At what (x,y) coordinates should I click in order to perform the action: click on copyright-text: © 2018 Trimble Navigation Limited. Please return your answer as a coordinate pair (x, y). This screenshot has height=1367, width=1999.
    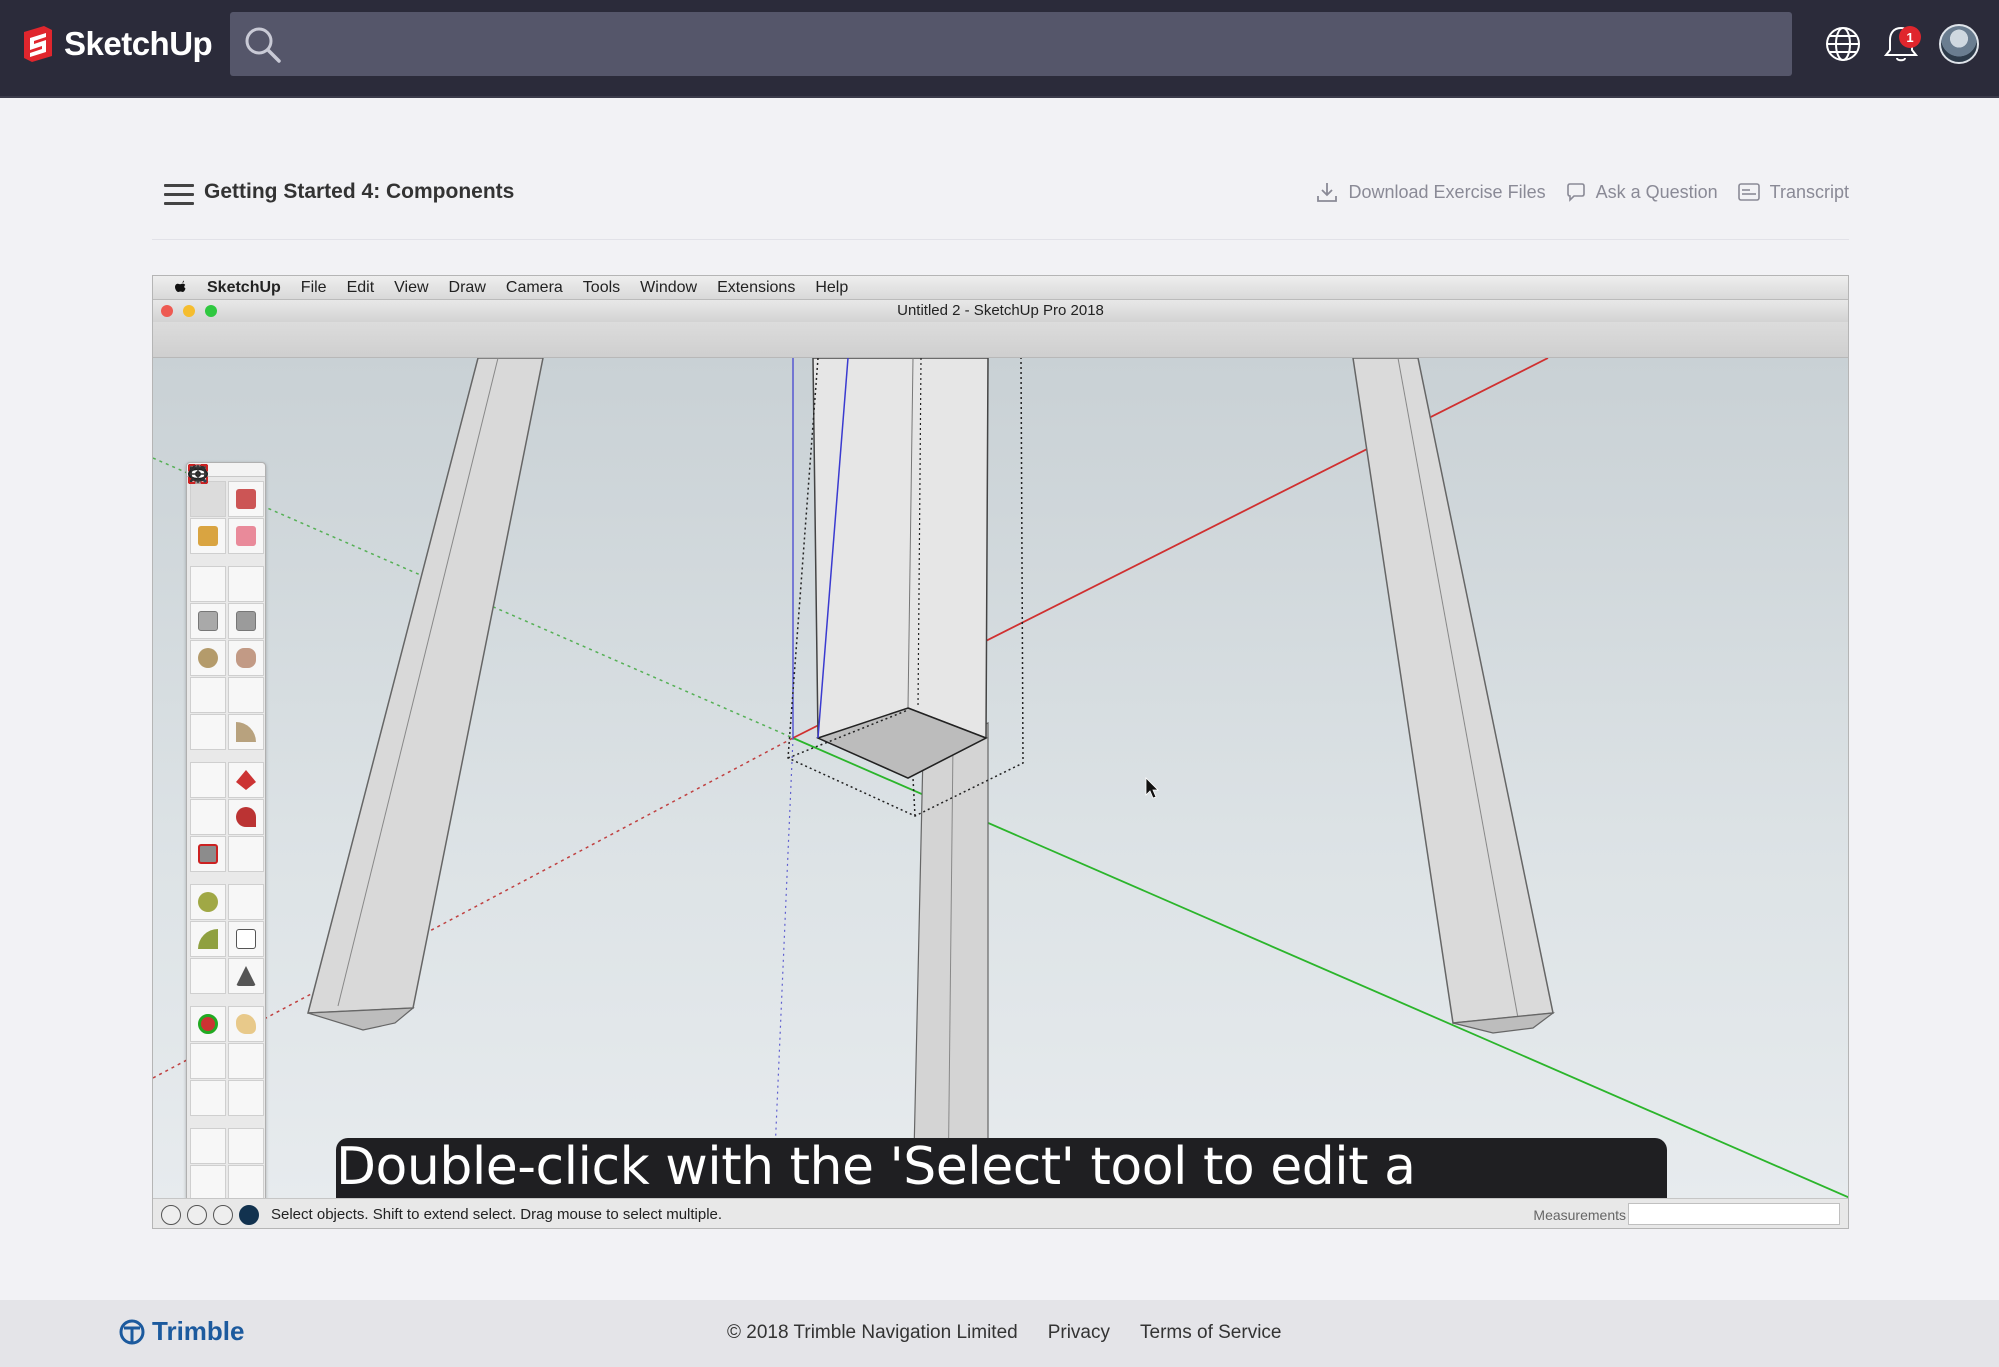
    Looking at the image, I should click on (872, 1332).